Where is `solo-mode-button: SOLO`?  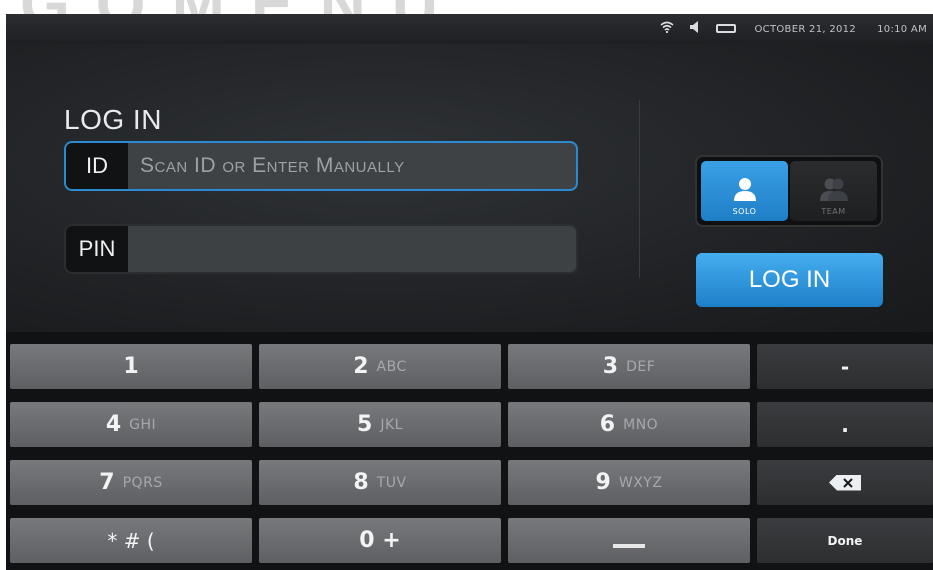
solo-mode-button: SOLO is located at coordinates (744, 191).